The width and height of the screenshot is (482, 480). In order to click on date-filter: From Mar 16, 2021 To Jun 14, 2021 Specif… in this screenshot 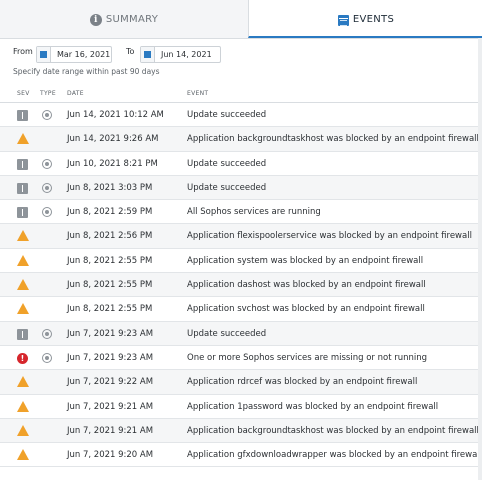, I will do `click(241, 60)`.